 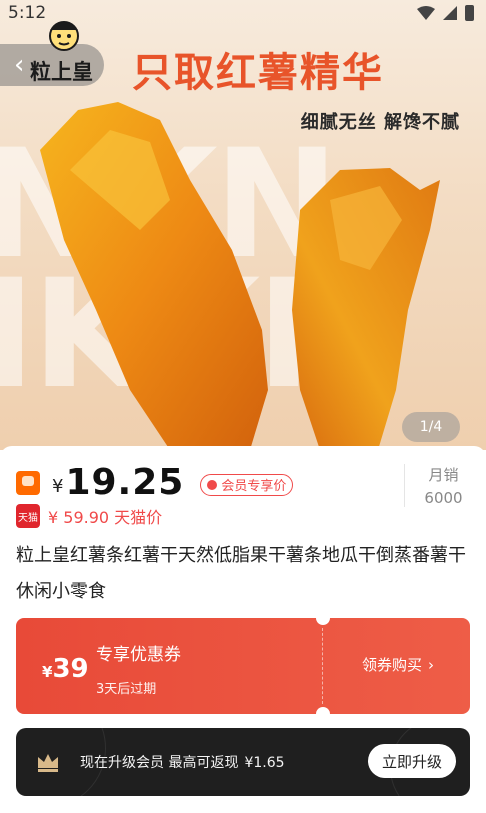 I want to click on price-row: ¥ 19.25 会员专享价, so click(x=155, y=482).